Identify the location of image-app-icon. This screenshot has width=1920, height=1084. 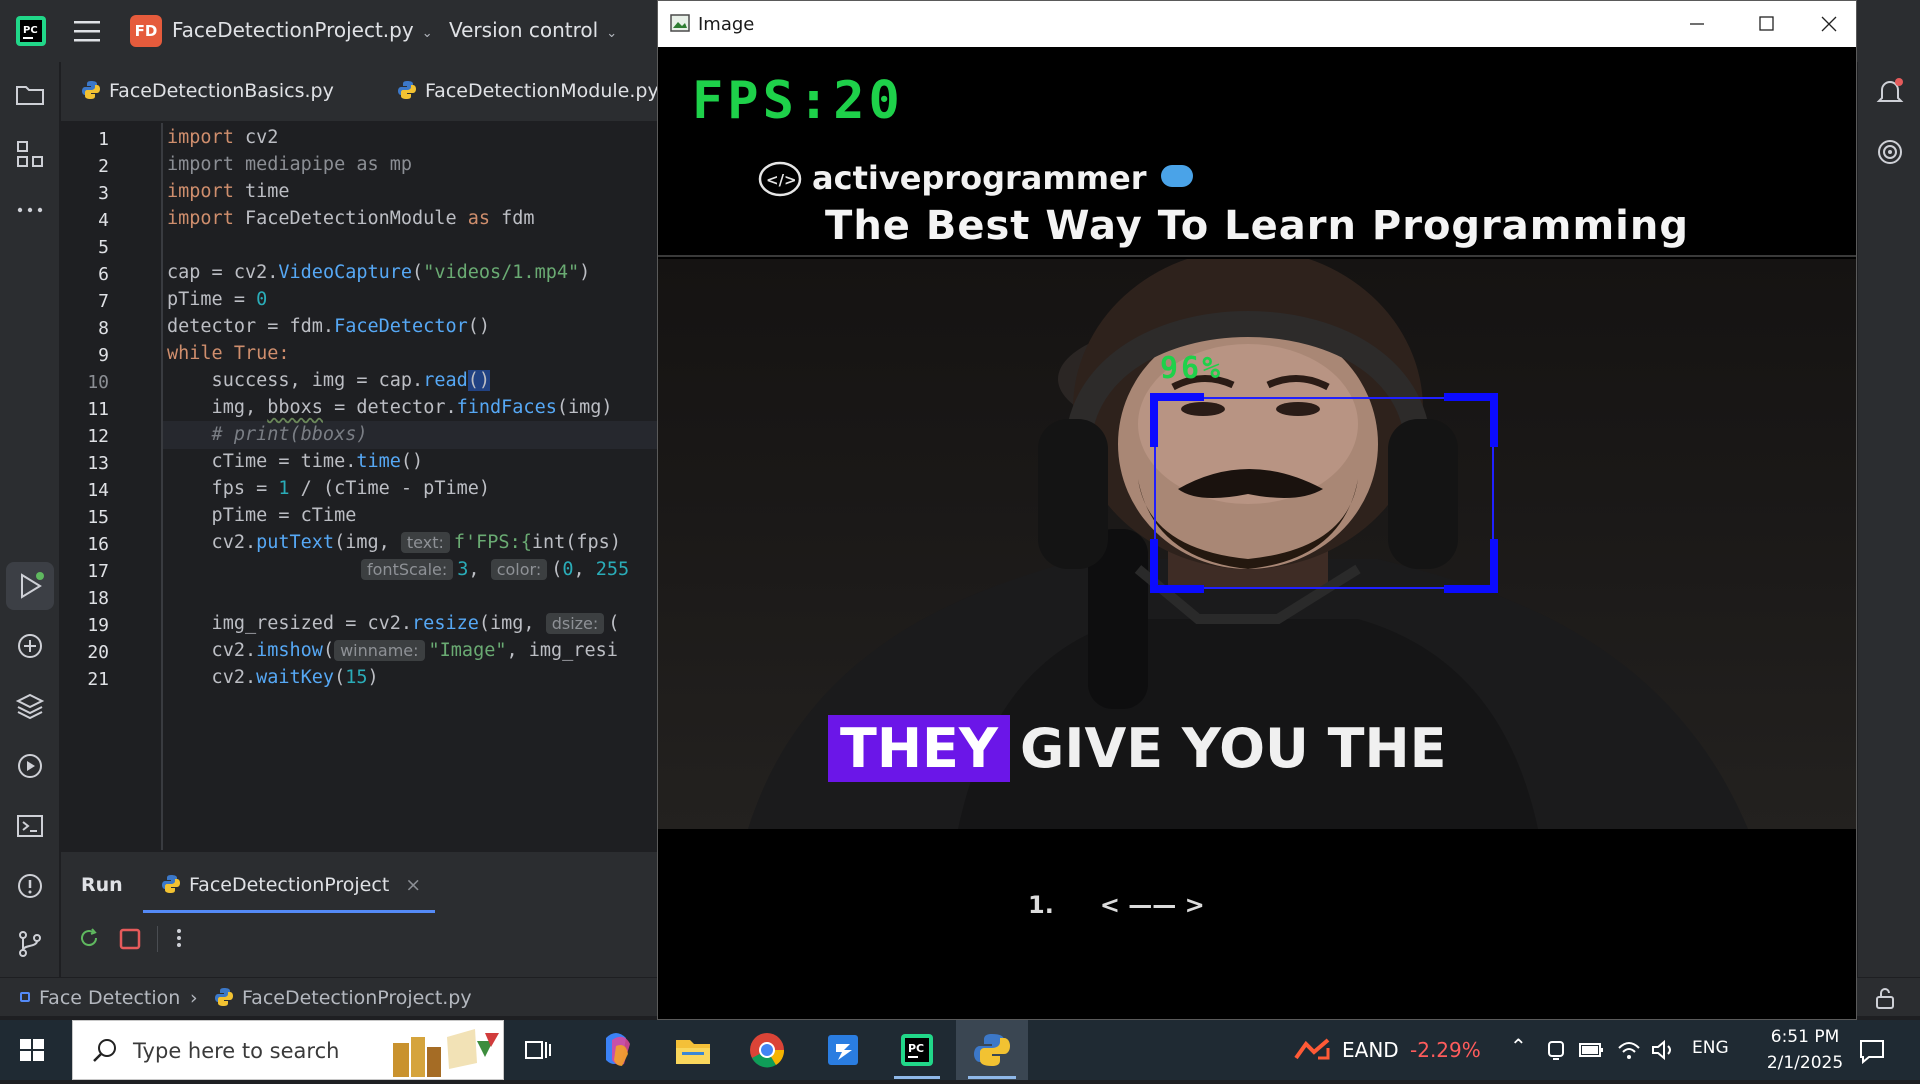
(680, 23).